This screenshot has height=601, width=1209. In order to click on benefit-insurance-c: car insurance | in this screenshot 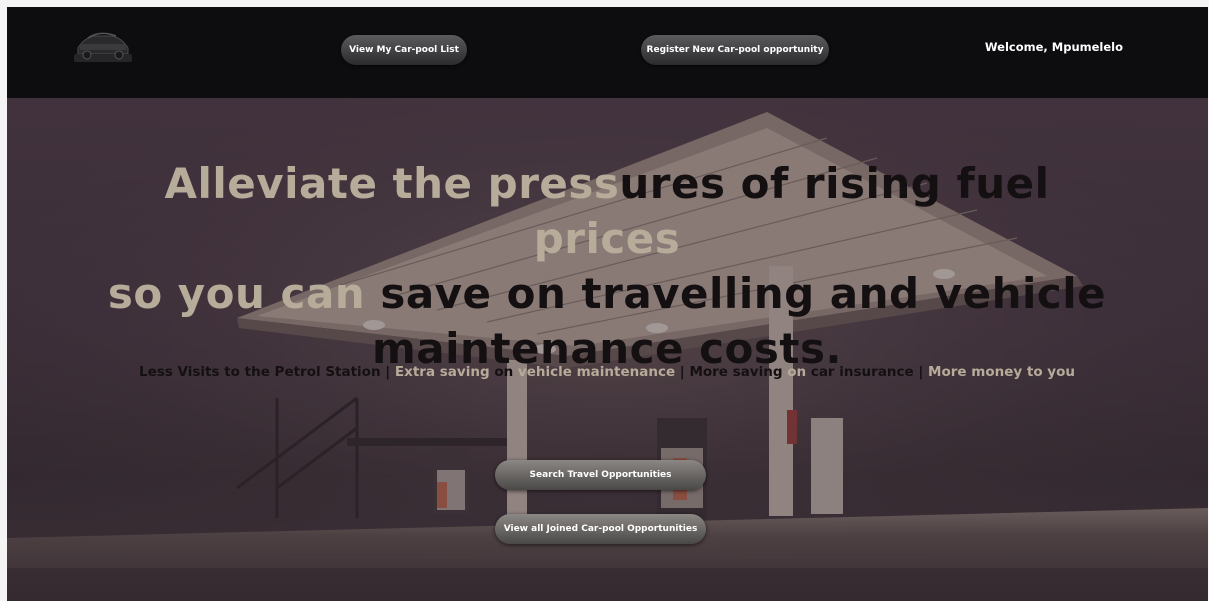, I will do `click(869, 372)`.